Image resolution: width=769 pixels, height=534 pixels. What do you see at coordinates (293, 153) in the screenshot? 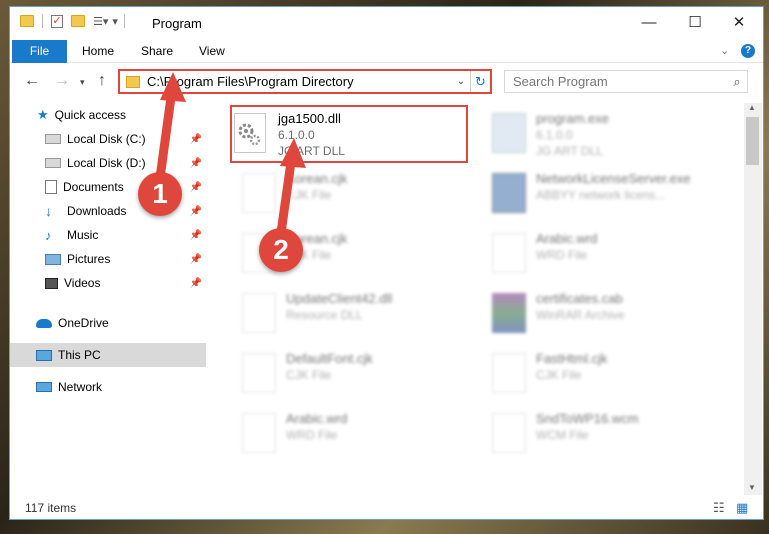
I see `arrow-2-head` at bounding box center [293, 153].